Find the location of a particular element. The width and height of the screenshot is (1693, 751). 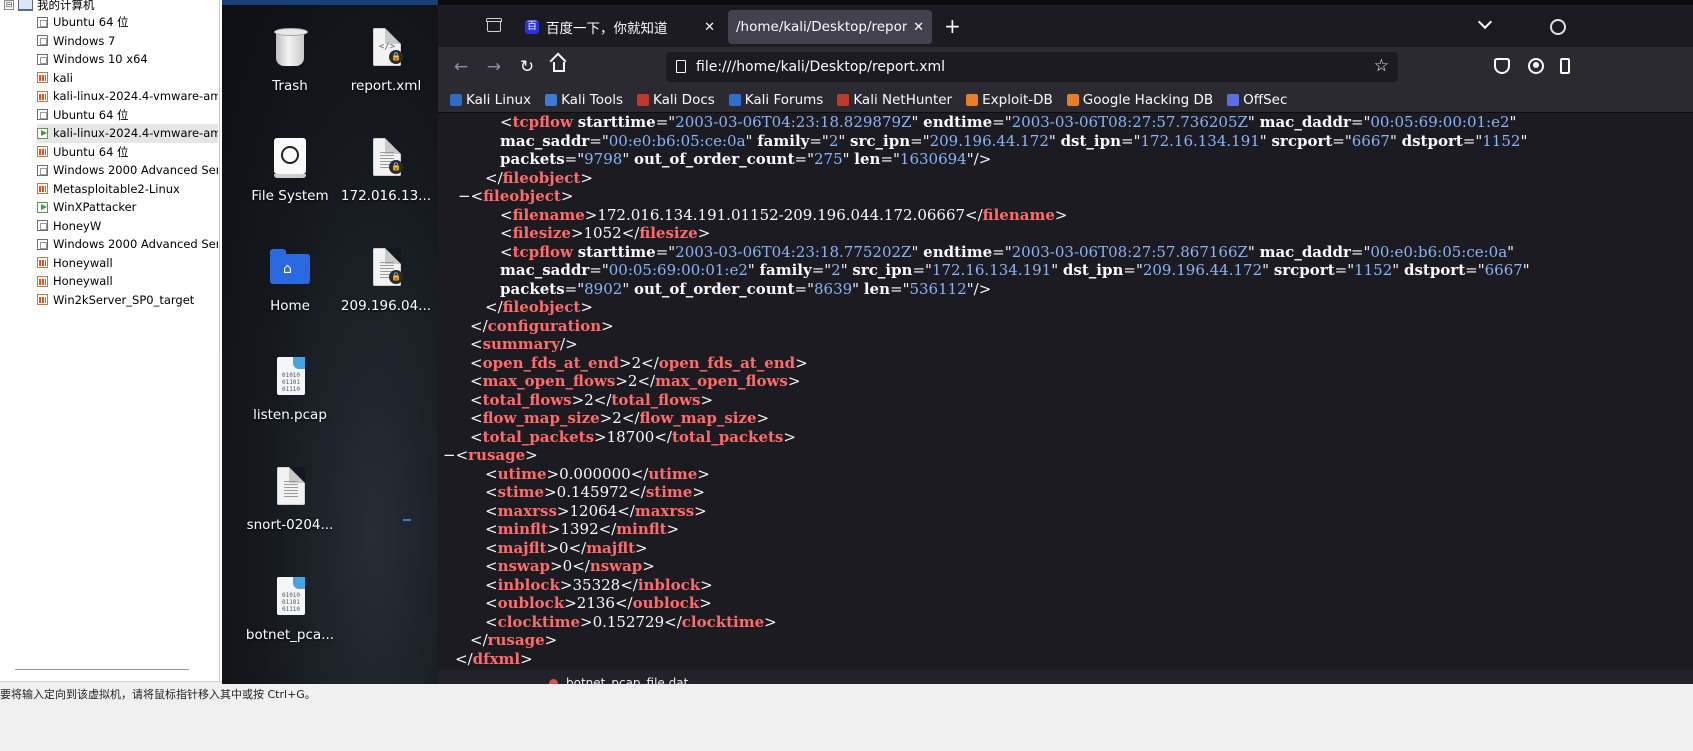

bookmark-item: Google Hacking DB is located at coordinates (1139, 100).